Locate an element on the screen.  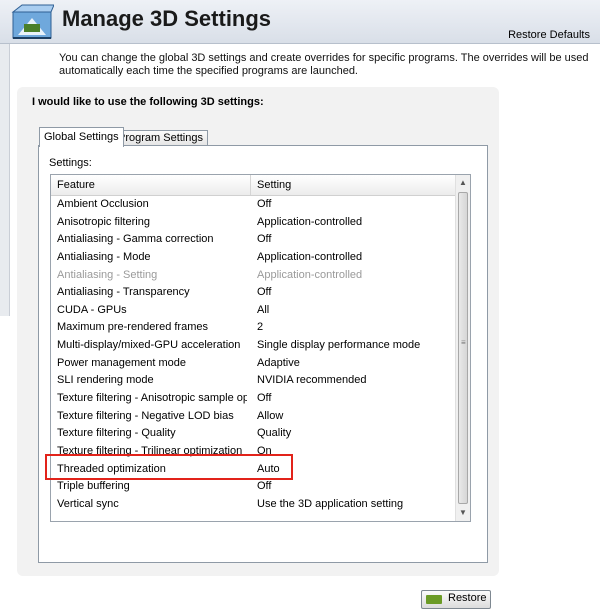
feature-cell: Threaded optimization is located at coordinates (111, 468).